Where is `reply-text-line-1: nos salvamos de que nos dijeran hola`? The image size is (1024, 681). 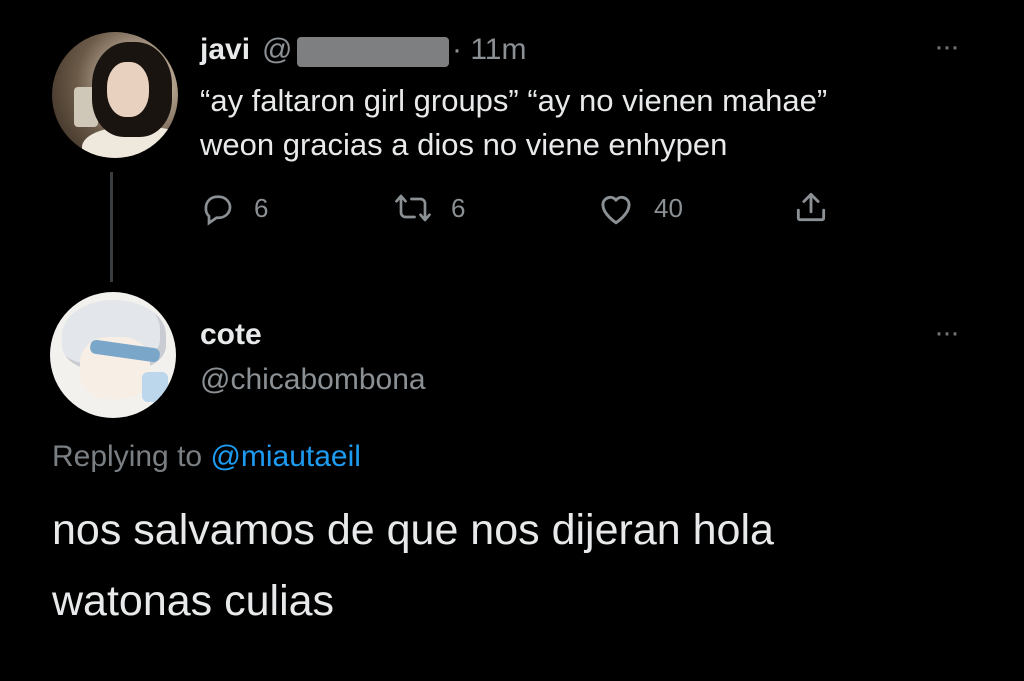 reply-text-line-1: nos salvamos de que nos dijeran hola is located at coordinates (413, 530).